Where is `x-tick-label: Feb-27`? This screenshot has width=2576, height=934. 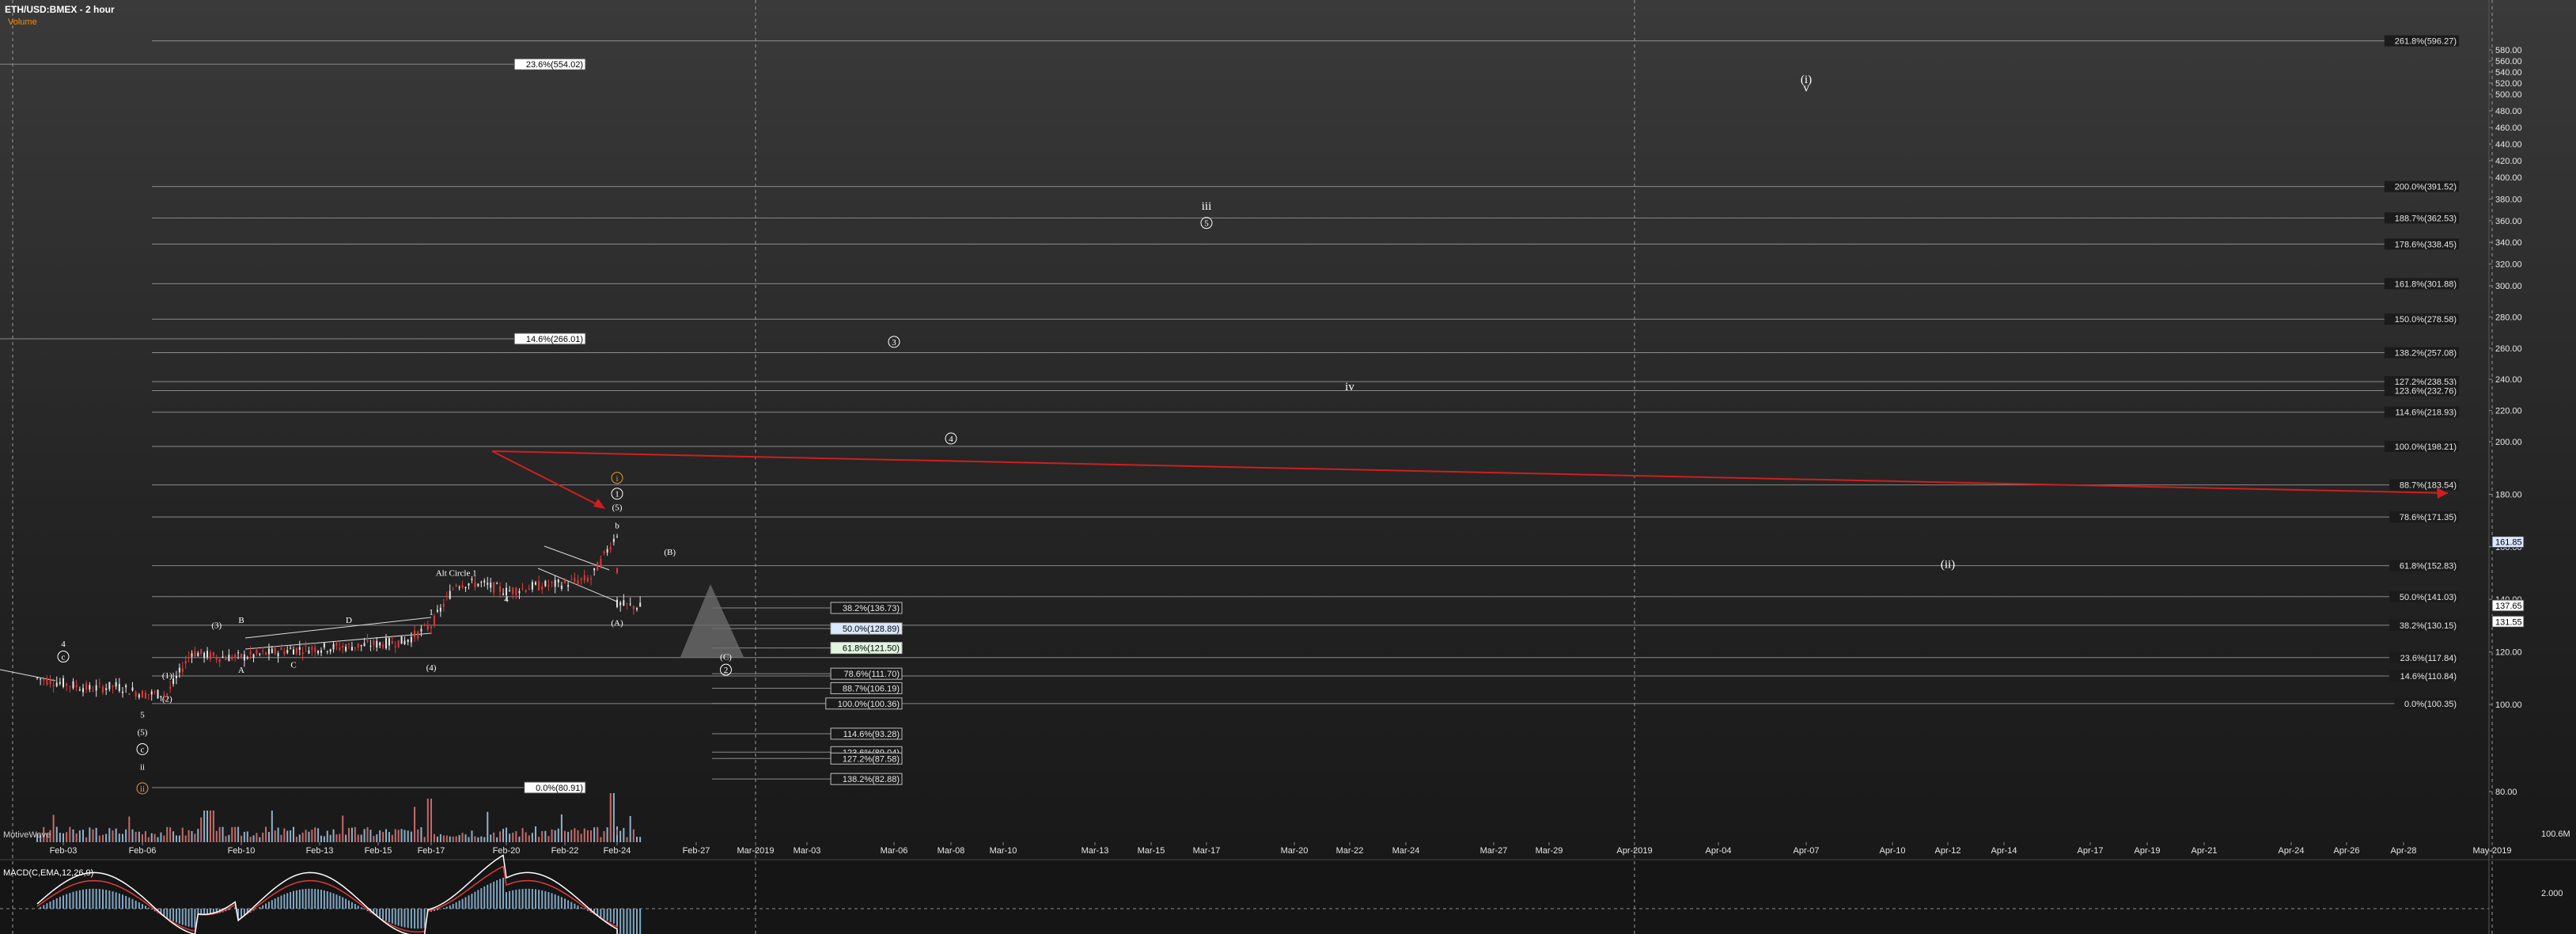
x-tick-label: Feb-27 is located at coordinates (696, 851).